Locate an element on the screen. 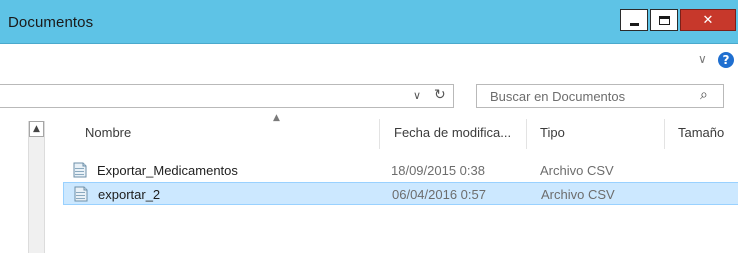  minimize-icon is located at coordinates (634, 24).